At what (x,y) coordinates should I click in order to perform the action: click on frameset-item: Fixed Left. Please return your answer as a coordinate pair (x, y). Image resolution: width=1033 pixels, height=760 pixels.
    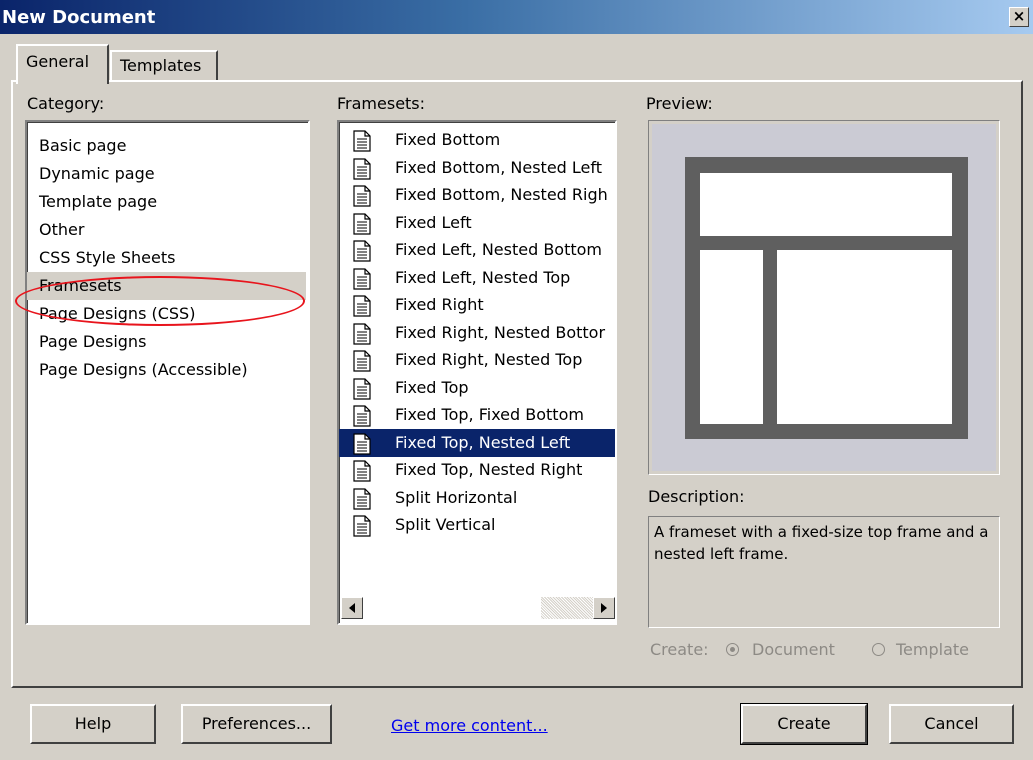
    Looking at the image, I should click on (477, 223).